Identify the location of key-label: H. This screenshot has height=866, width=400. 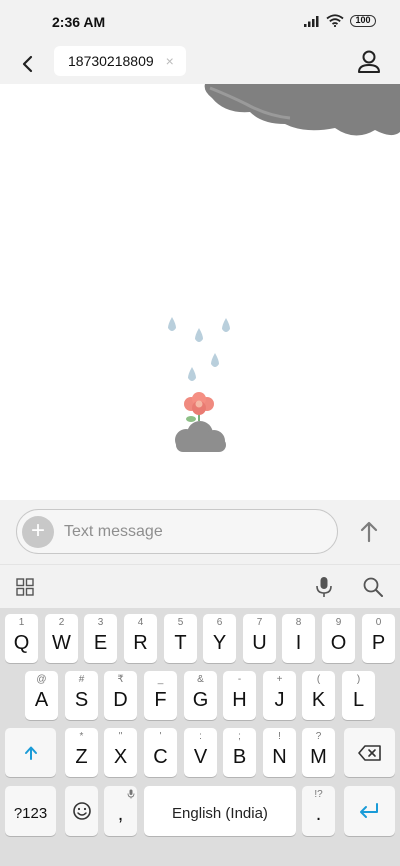
(239, 700).